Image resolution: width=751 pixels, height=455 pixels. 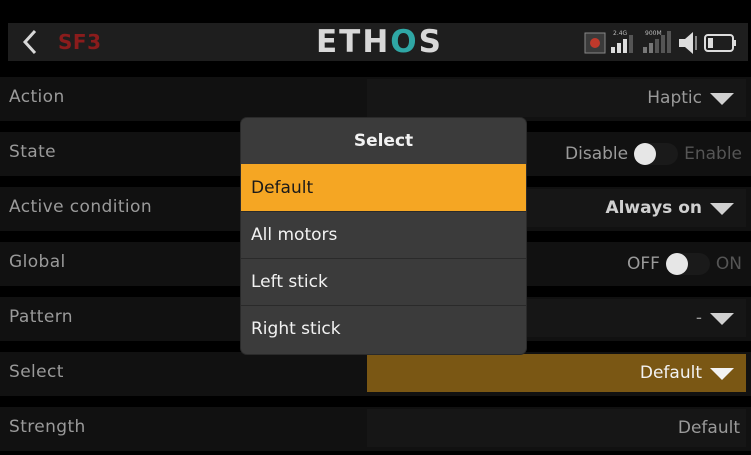 I want to click on ethos-logo: ETHOS, so click(x=379, y=42).